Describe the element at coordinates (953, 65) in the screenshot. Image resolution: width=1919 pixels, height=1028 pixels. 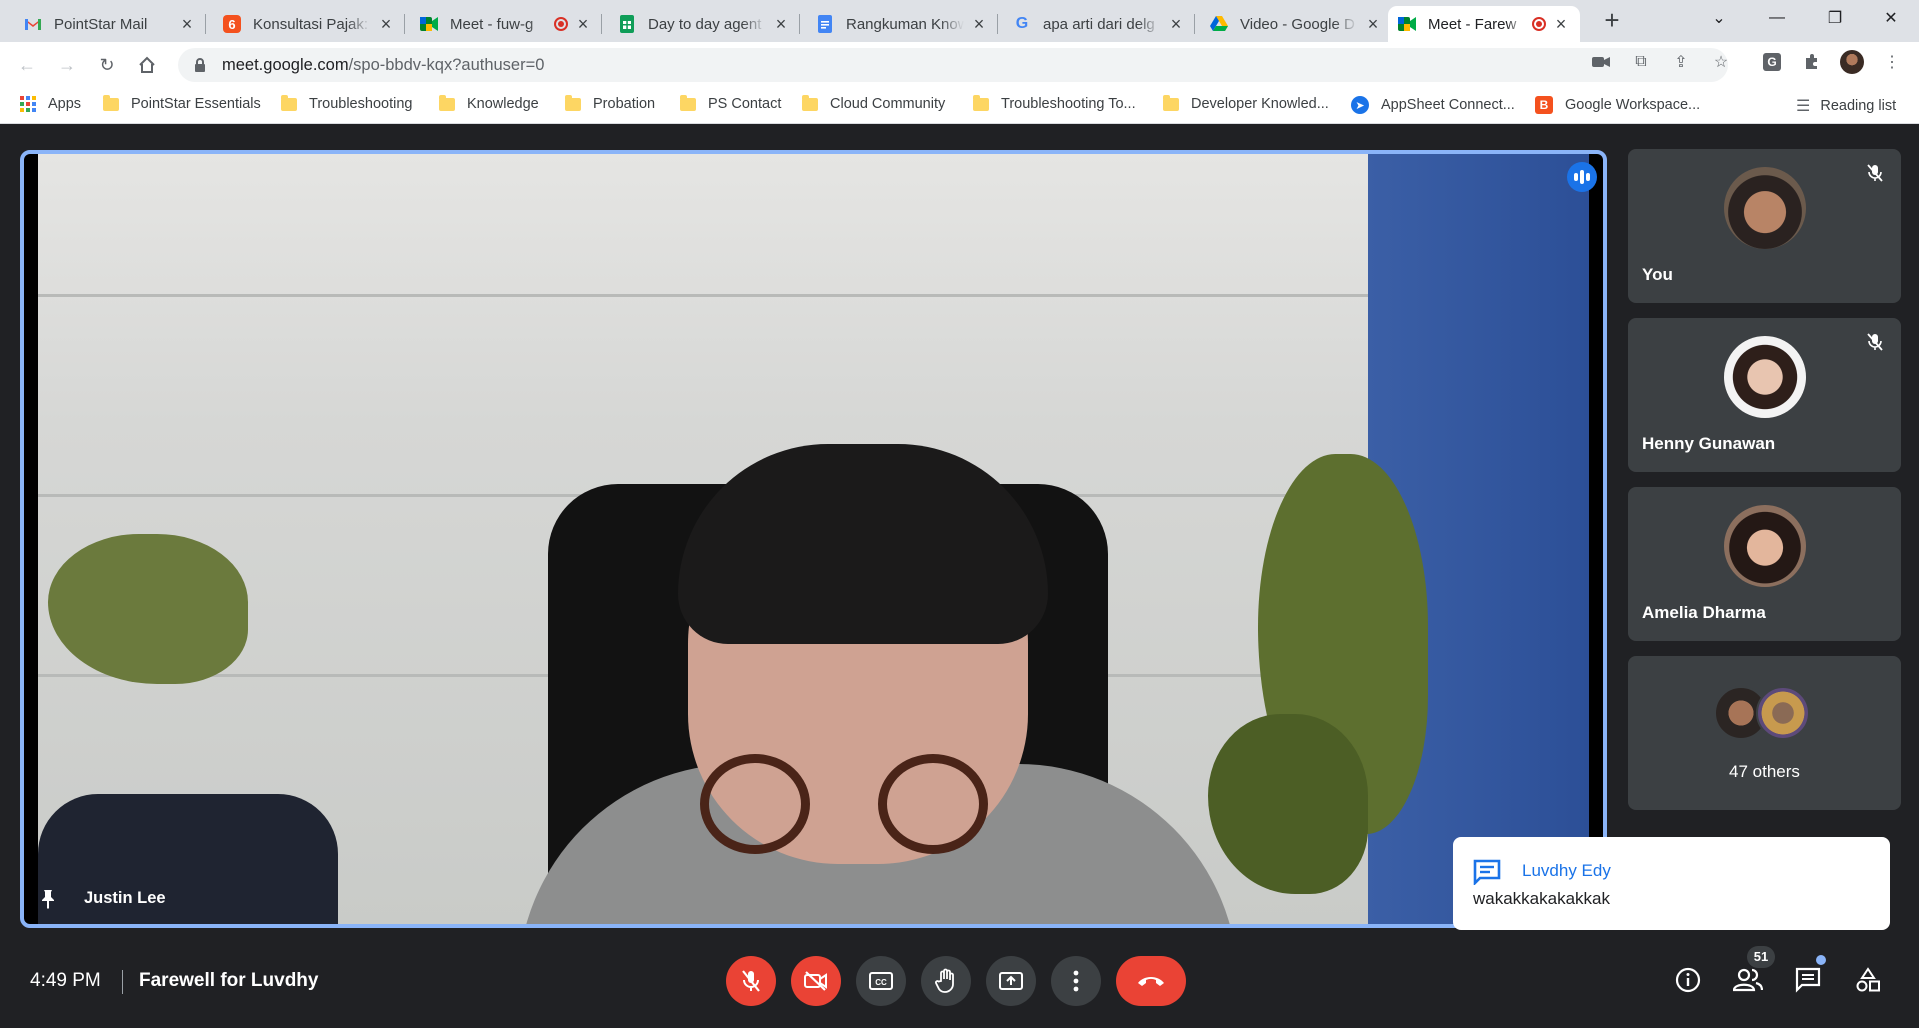
I see `address-bar: meet.google.com/spo-bbdv-kqx?authuser=0` at that location.